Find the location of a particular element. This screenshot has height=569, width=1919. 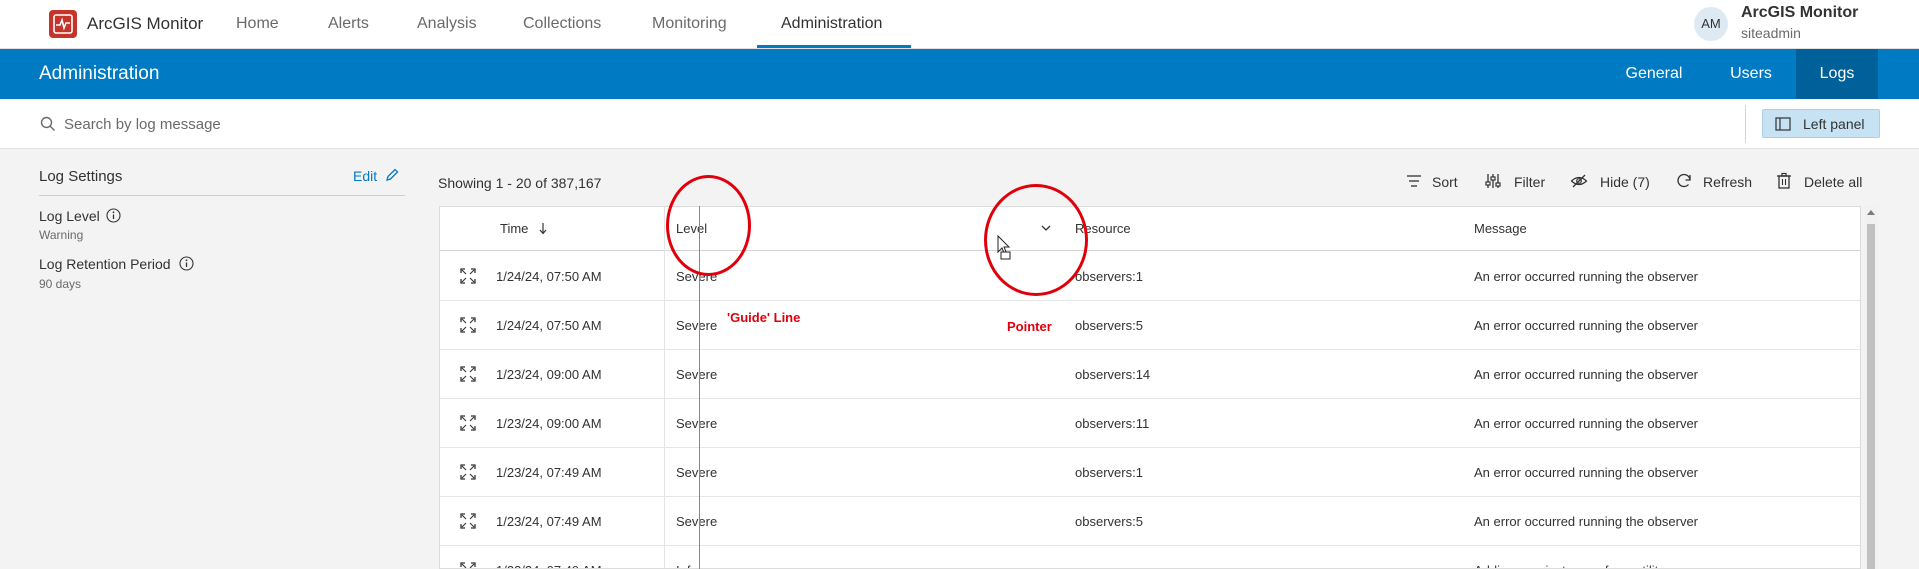

pencil-icon is located at coordinates (392, 175).